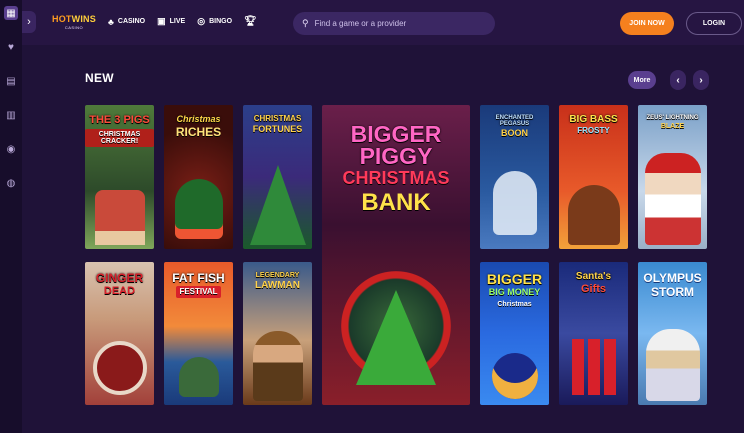 The image size is (744, 433). I want to click on game-subtitle: RICHES, so click(198, 132).